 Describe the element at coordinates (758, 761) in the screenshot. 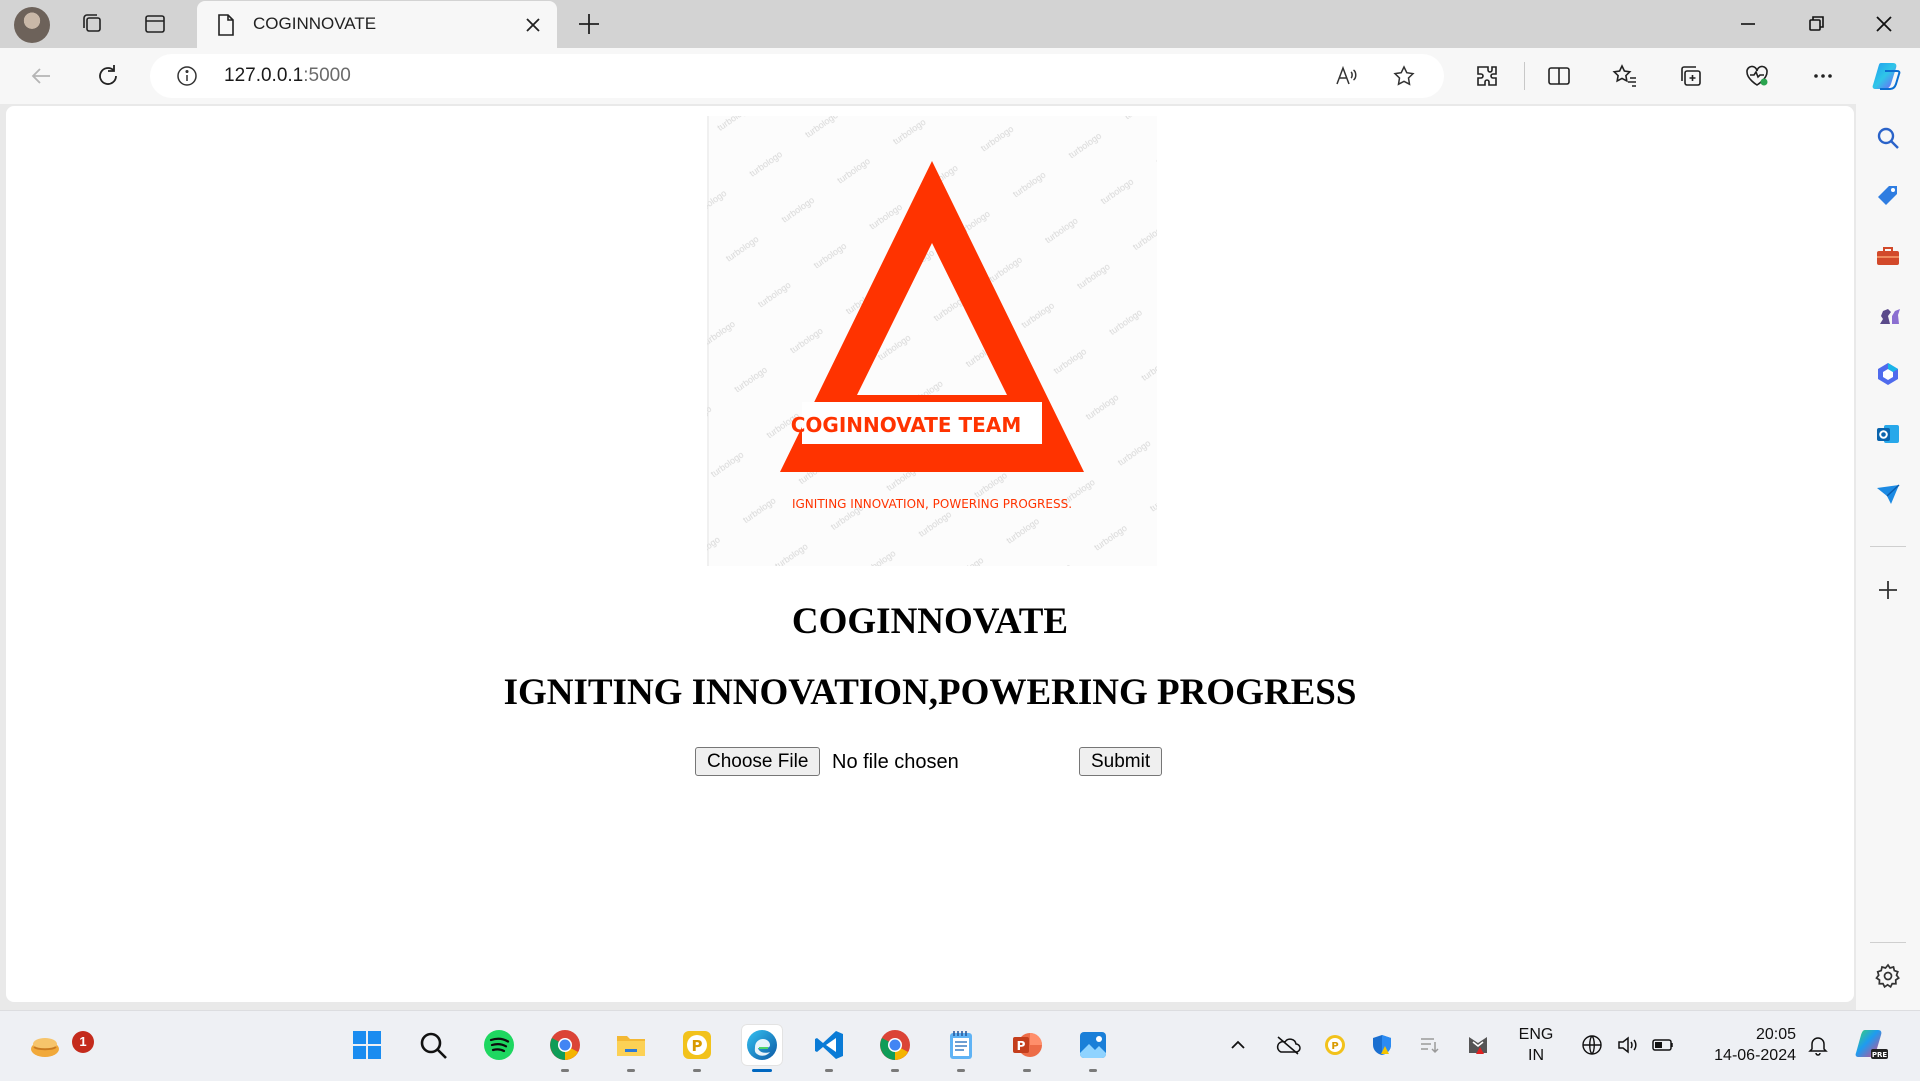

I see `choose-file-button: Choose File` at that location.